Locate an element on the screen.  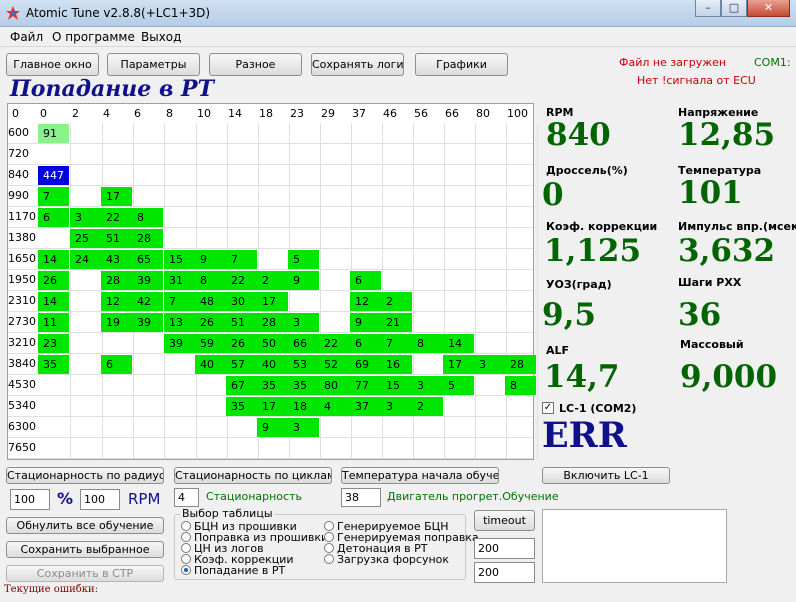
table-cell: 447 is located at coordinates (53, 175).